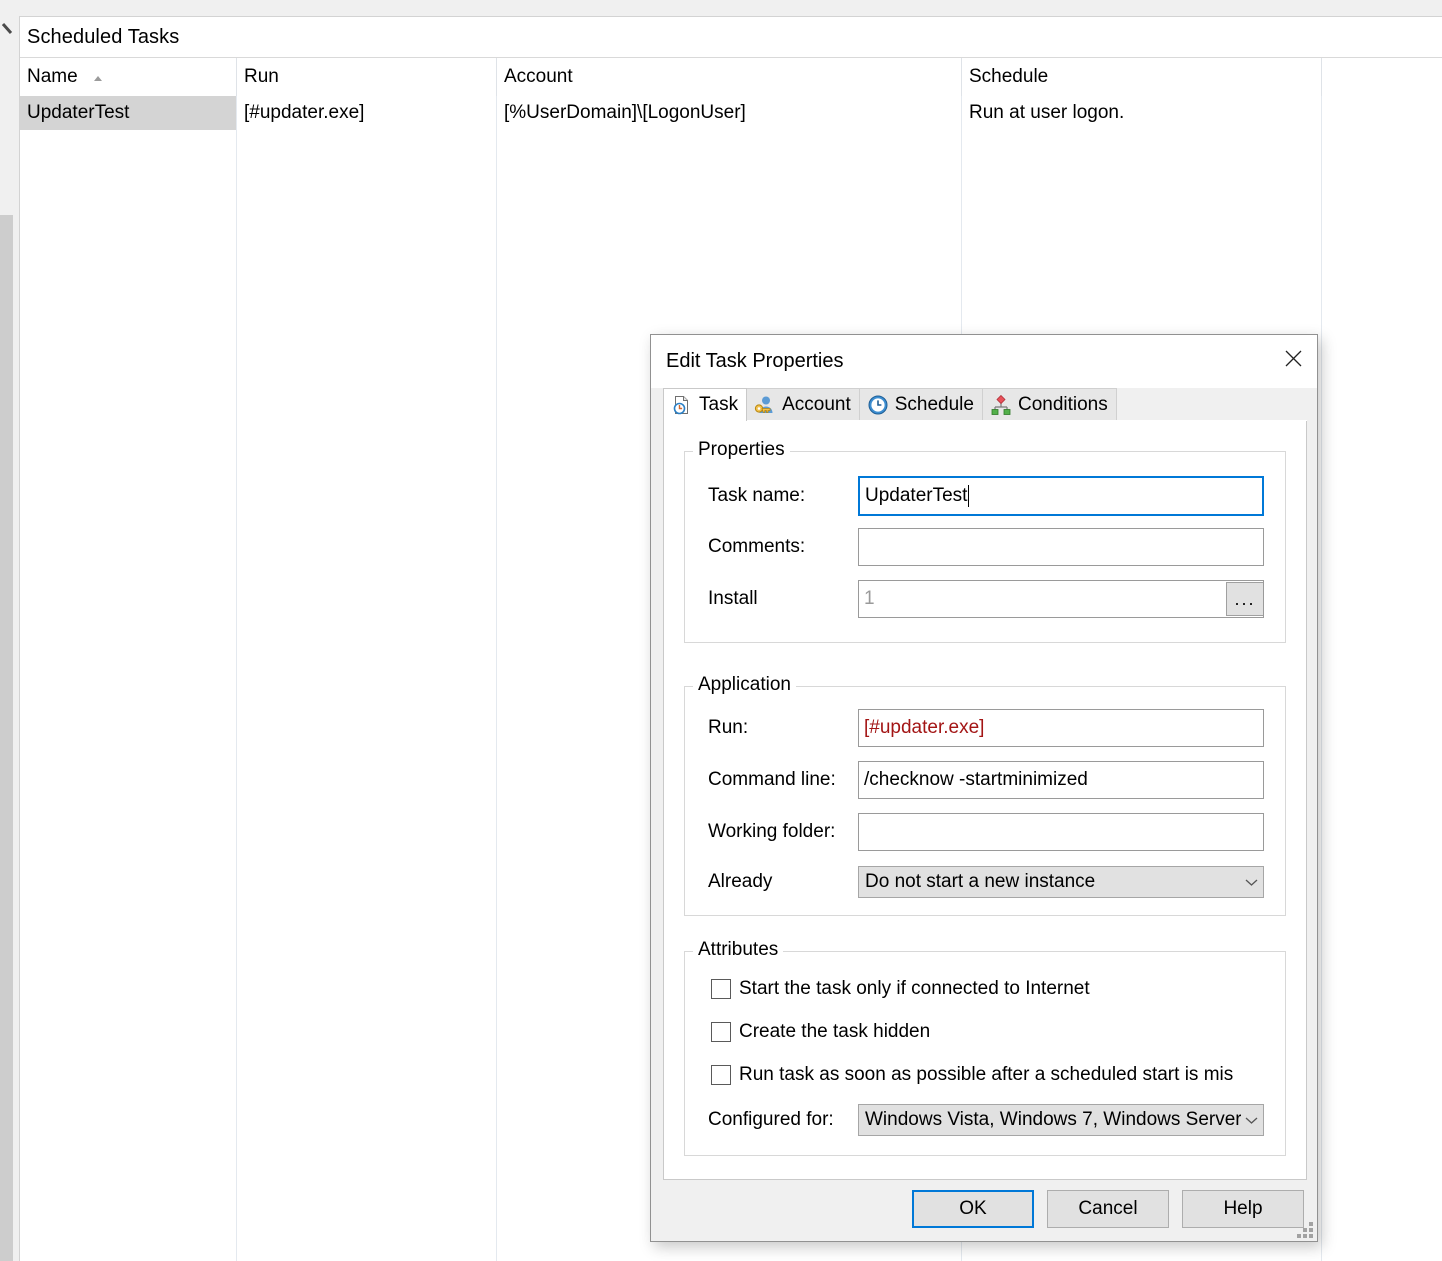 The width and height of the screenshot is (1442, 1261). I want to click on dialog-footer: OK Cancel Help, so click(984, 1209).